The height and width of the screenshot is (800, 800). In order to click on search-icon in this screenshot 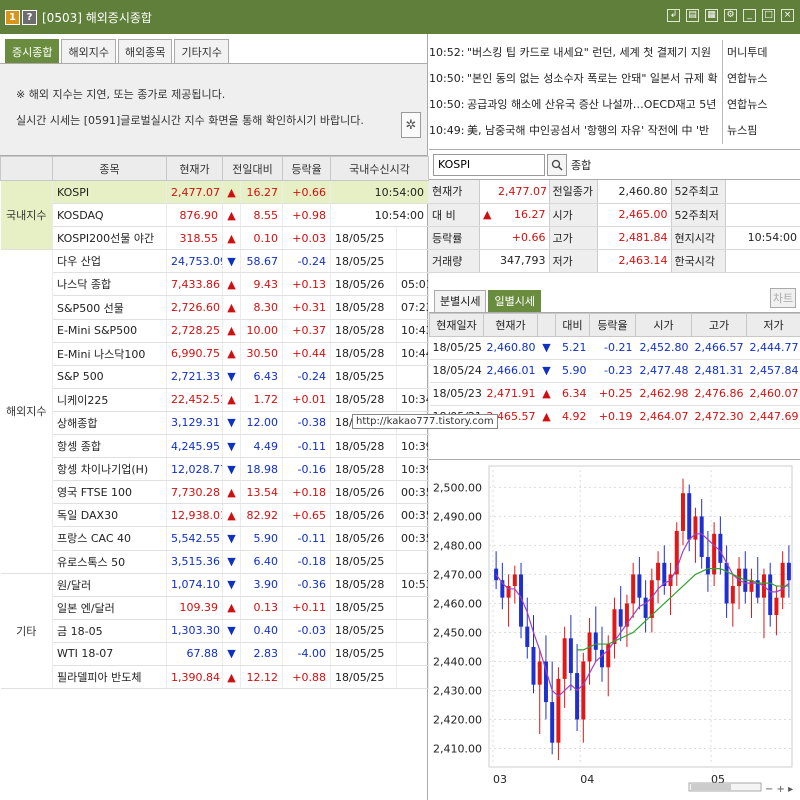, I will do `click(557, 164)`.